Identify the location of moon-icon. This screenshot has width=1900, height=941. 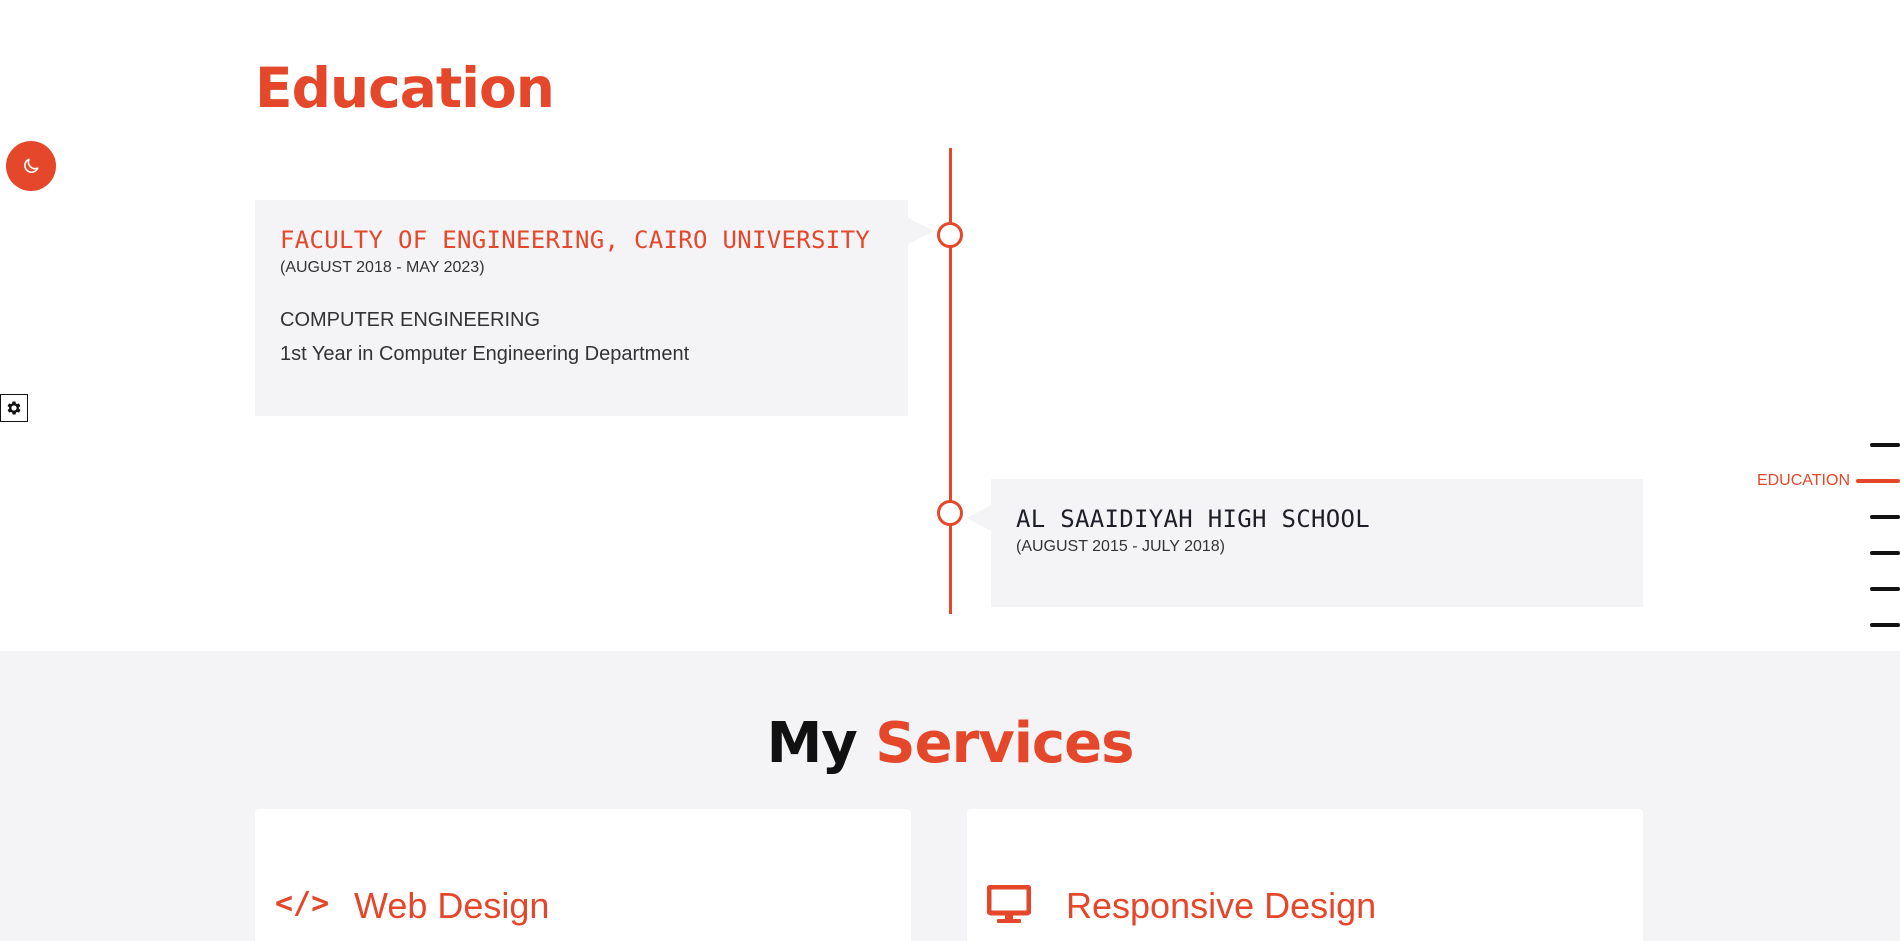
(31, 165).